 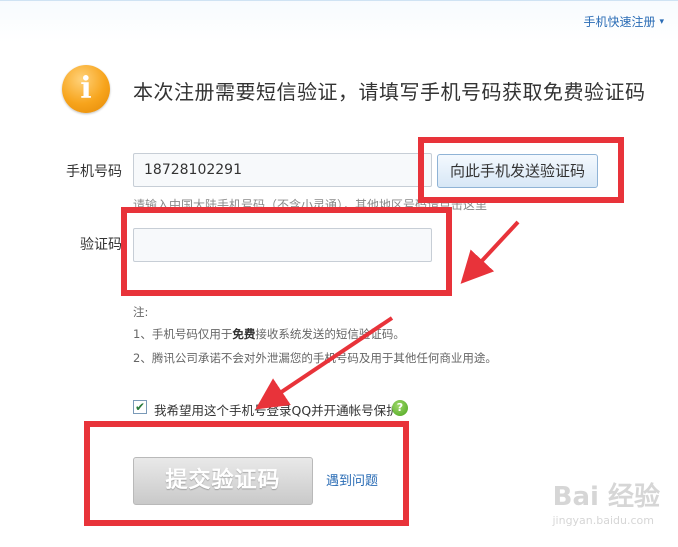 I want to click on arrow-to-submit-box, so click(x=324, y=363).